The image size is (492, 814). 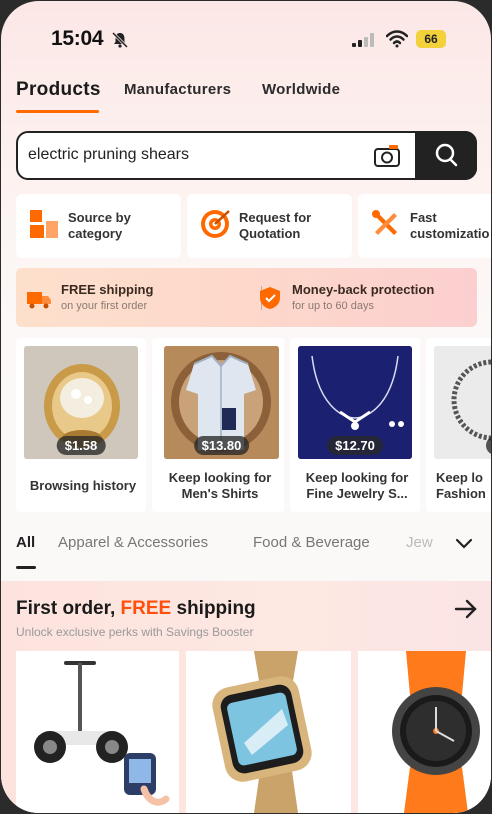 I want to click on product-image-ring: $1.58, so click(x=81, y=402).